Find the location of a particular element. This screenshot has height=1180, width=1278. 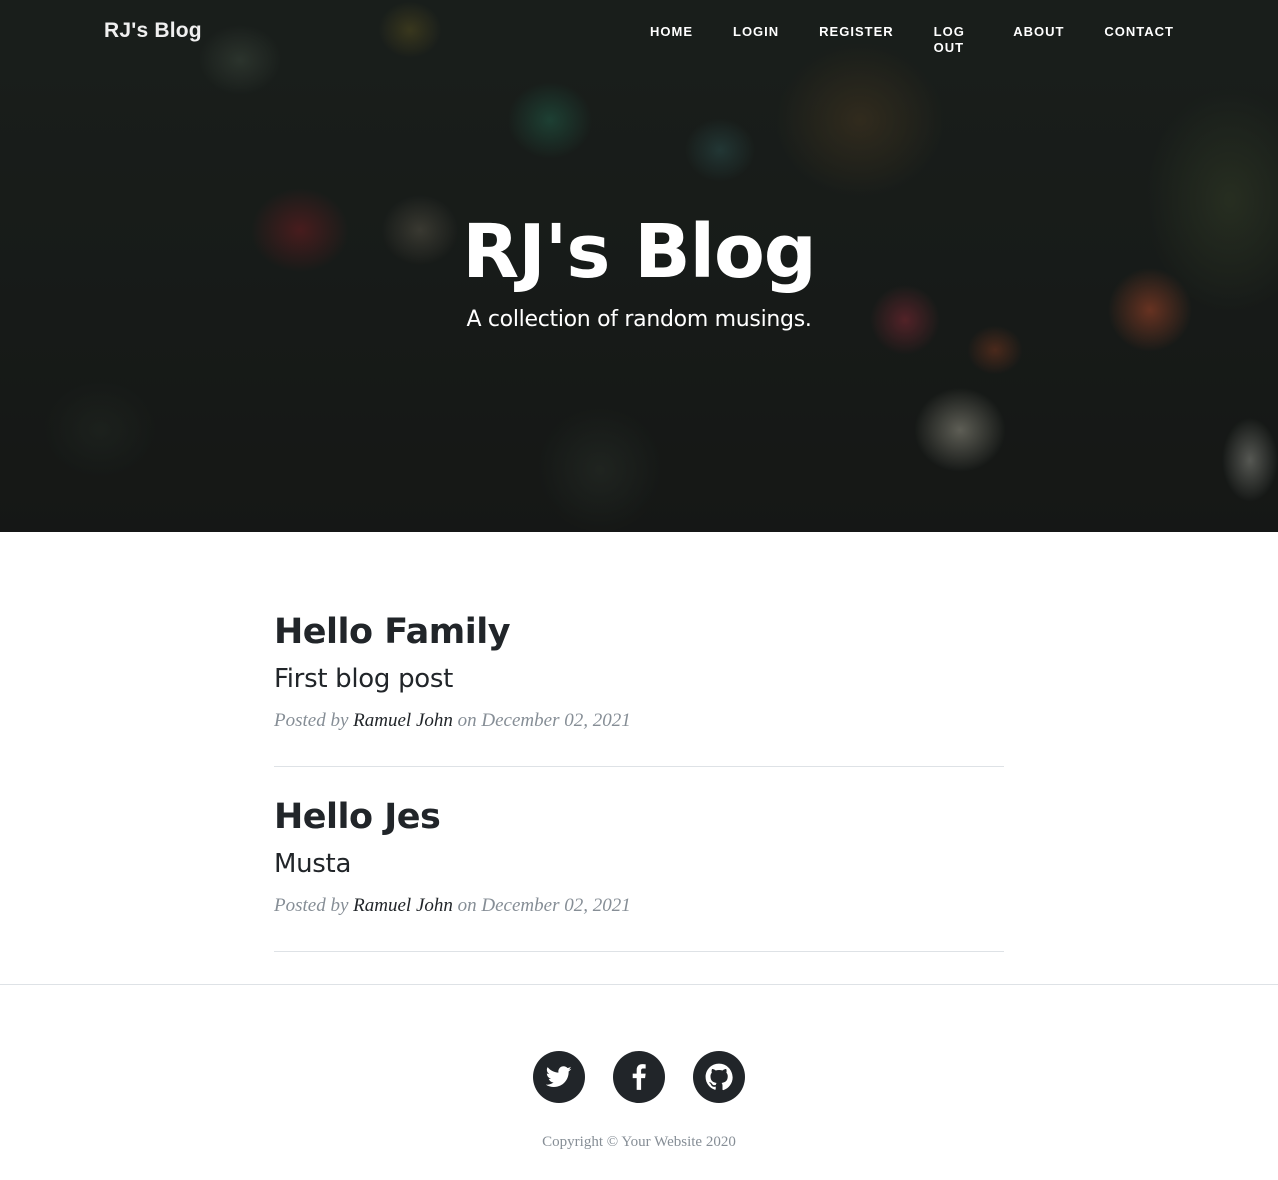

social-links is located at coordinates (639, 1077).